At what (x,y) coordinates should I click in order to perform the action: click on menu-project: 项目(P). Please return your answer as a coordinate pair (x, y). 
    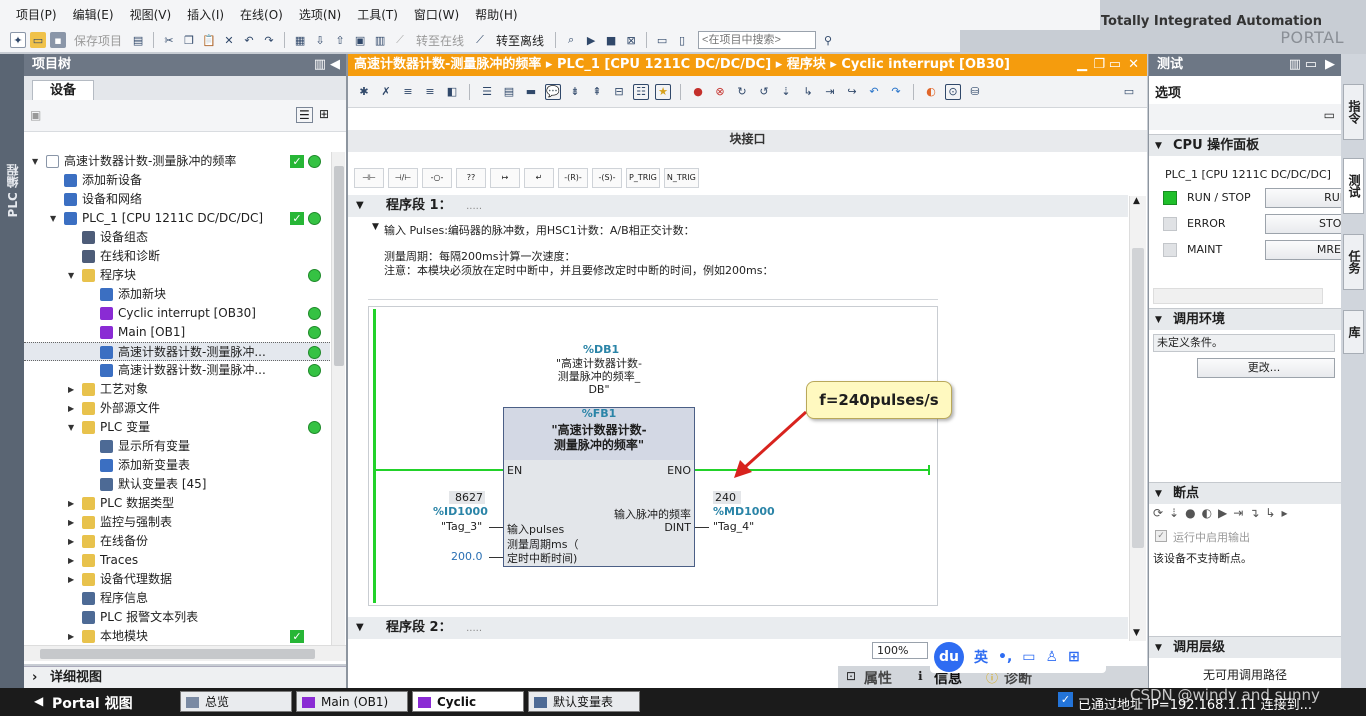
    Looking at the image, I should click on (36, 15).